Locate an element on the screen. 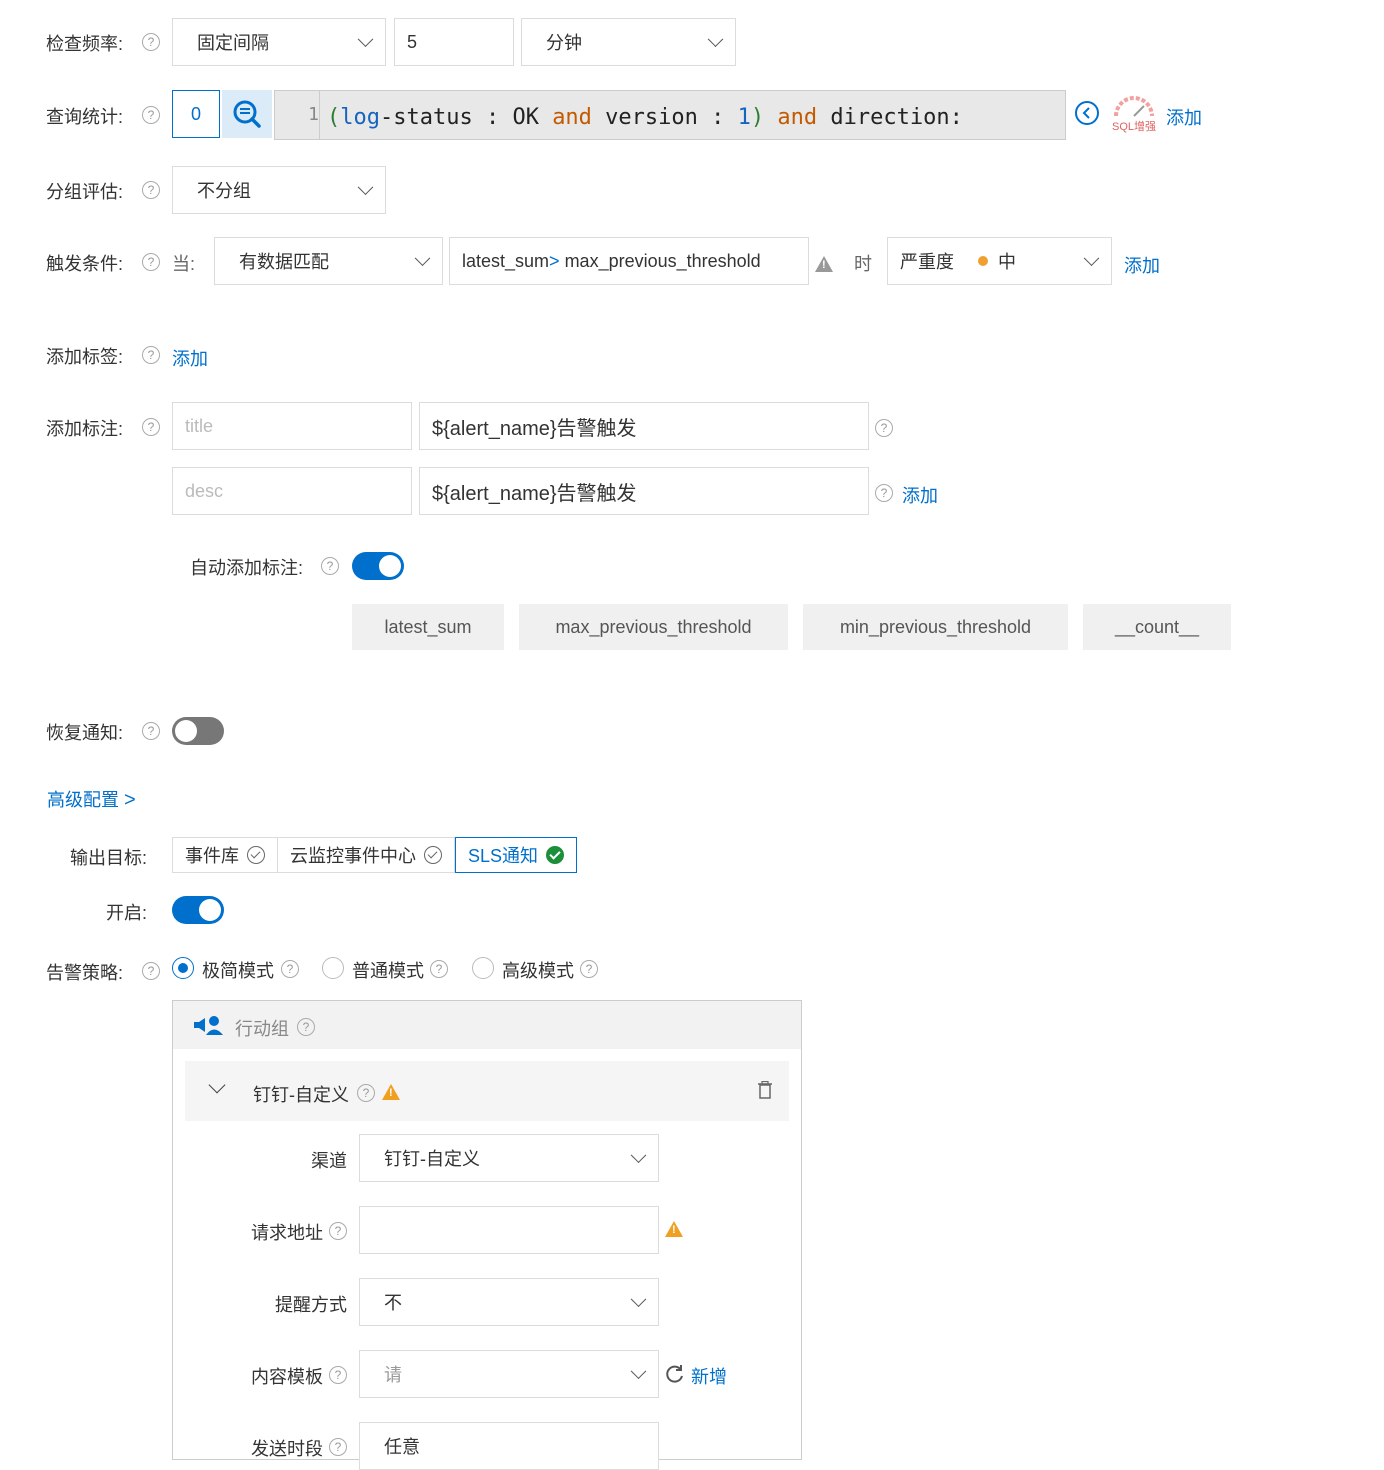  output-target-name: 云监控事件中心 is located at coordinates (353, 856).